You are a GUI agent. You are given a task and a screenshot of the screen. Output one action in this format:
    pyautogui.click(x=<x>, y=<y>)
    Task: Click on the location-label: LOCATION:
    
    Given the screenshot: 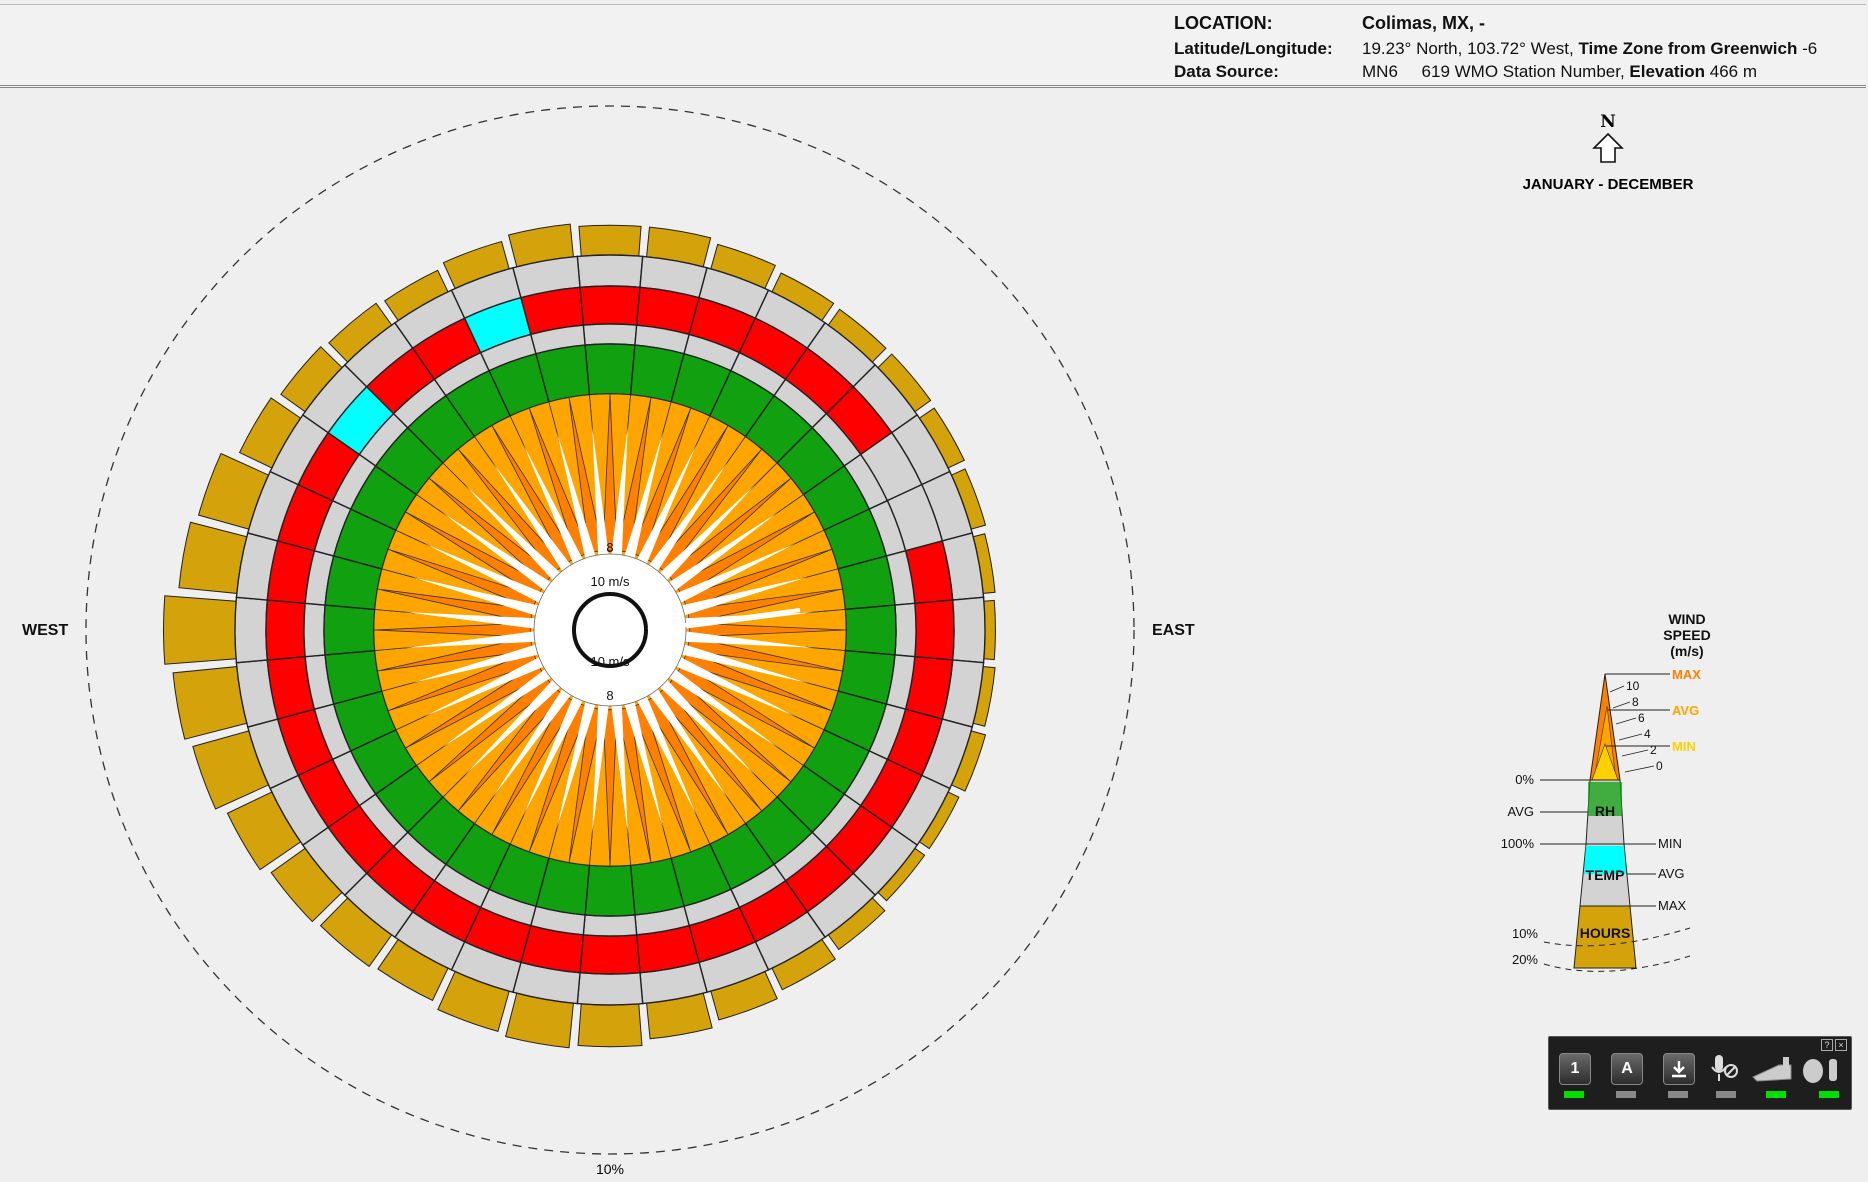 What is the action you would take?
    pyautogui.click(x=1223, y=23)
    